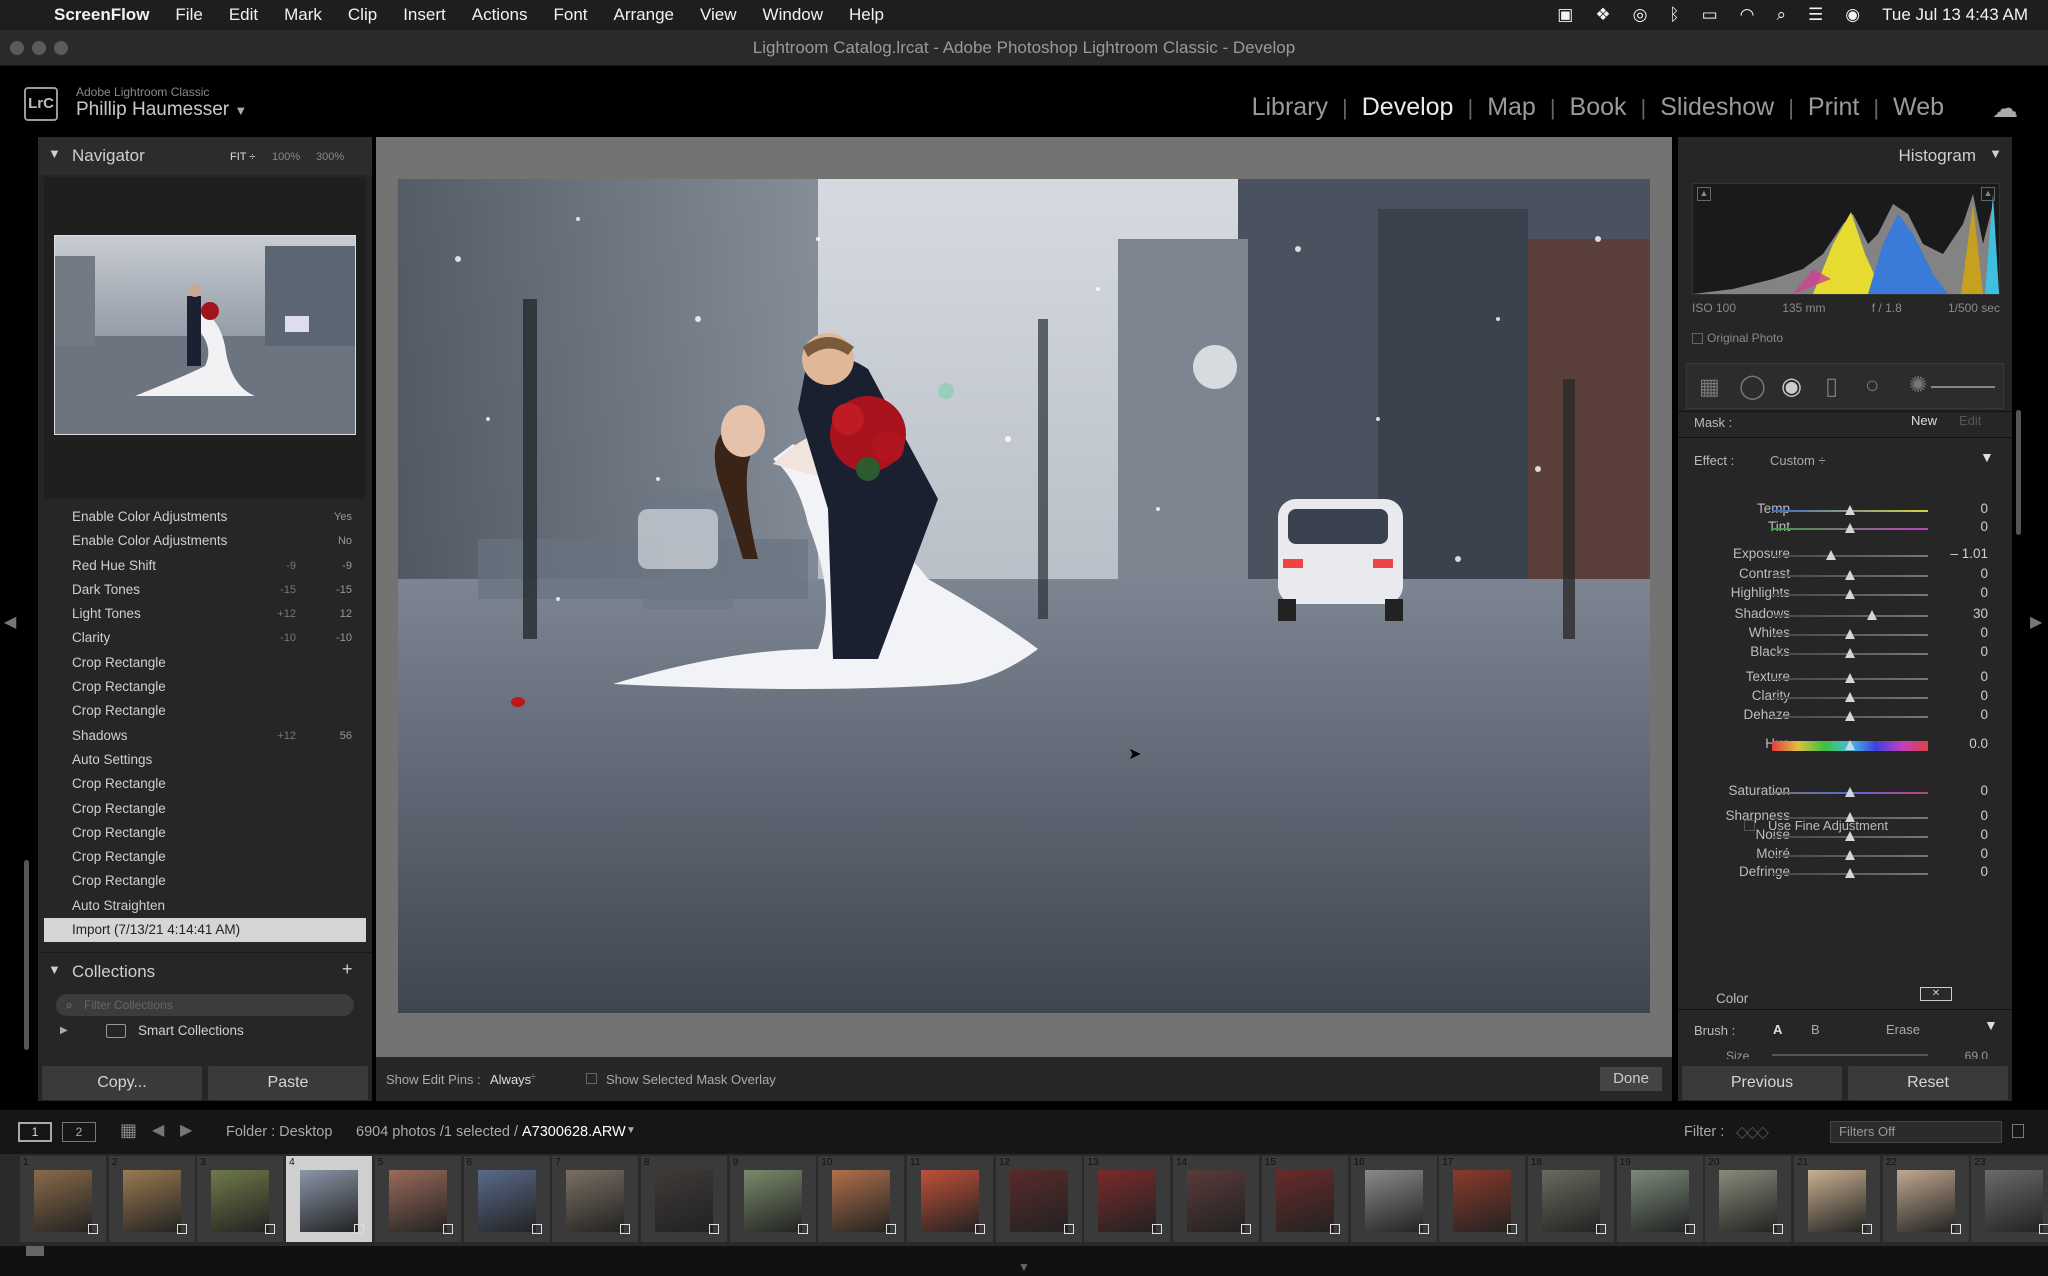 Image resolution: width=2048 pixels, height=1276 pixels. Describe the element at coordinates (347, 969) in the screenshot. I see `add-collection-icon: +` at that location.